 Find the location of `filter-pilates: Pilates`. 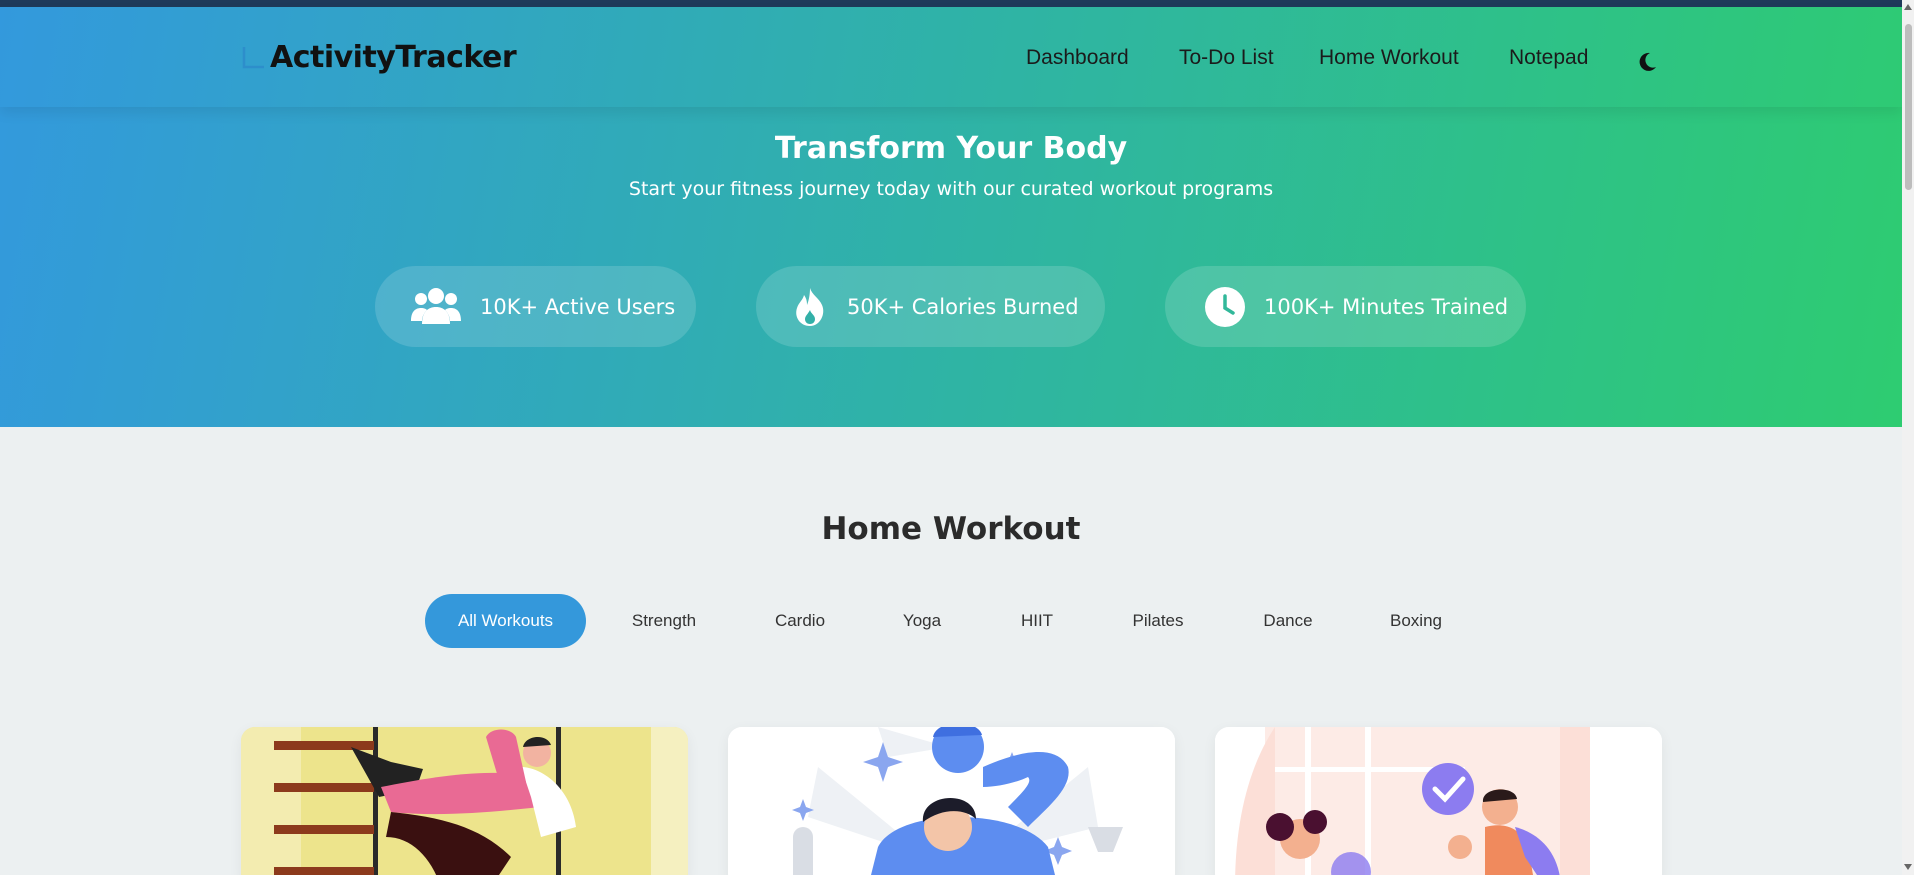

filter-pilates: Pilates is located at coordinates (1158, 621).